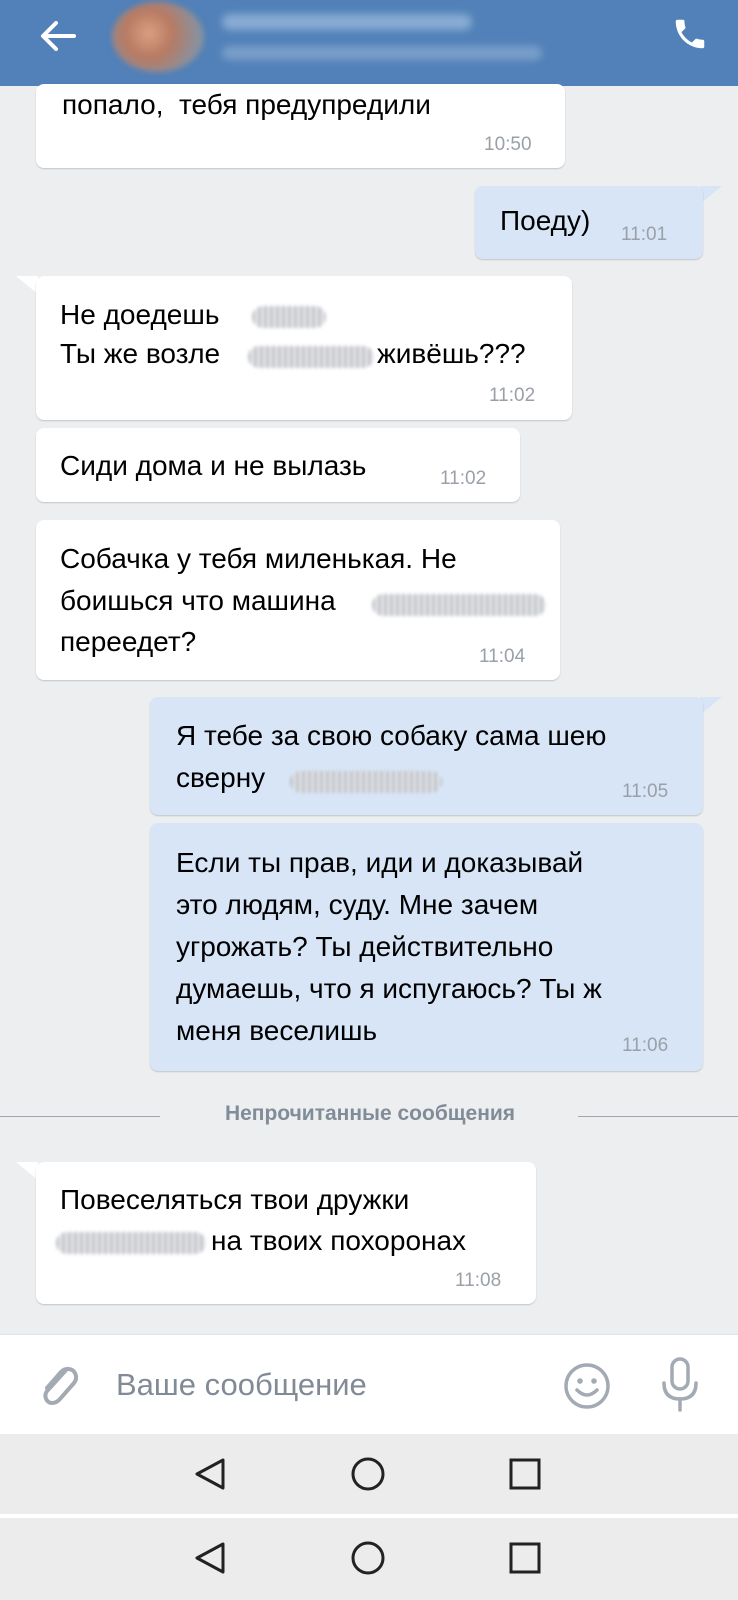 This screenshot has width=738, height=1600. Describe the element at coordinates (508, 144) in the screenshot. I see `message-time: 10:50` at that location.